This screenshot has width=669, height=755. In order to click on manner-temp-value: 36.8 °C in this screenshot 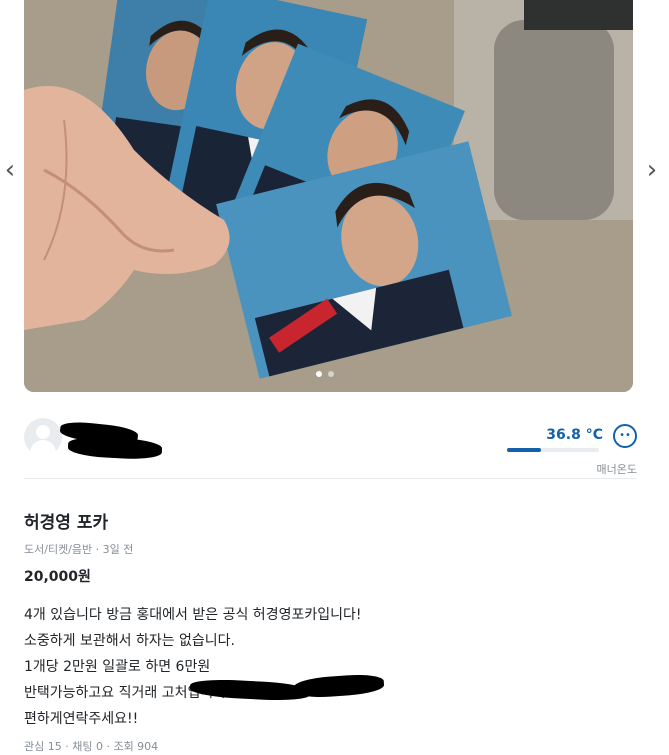, I will do `click(574, 435)`.